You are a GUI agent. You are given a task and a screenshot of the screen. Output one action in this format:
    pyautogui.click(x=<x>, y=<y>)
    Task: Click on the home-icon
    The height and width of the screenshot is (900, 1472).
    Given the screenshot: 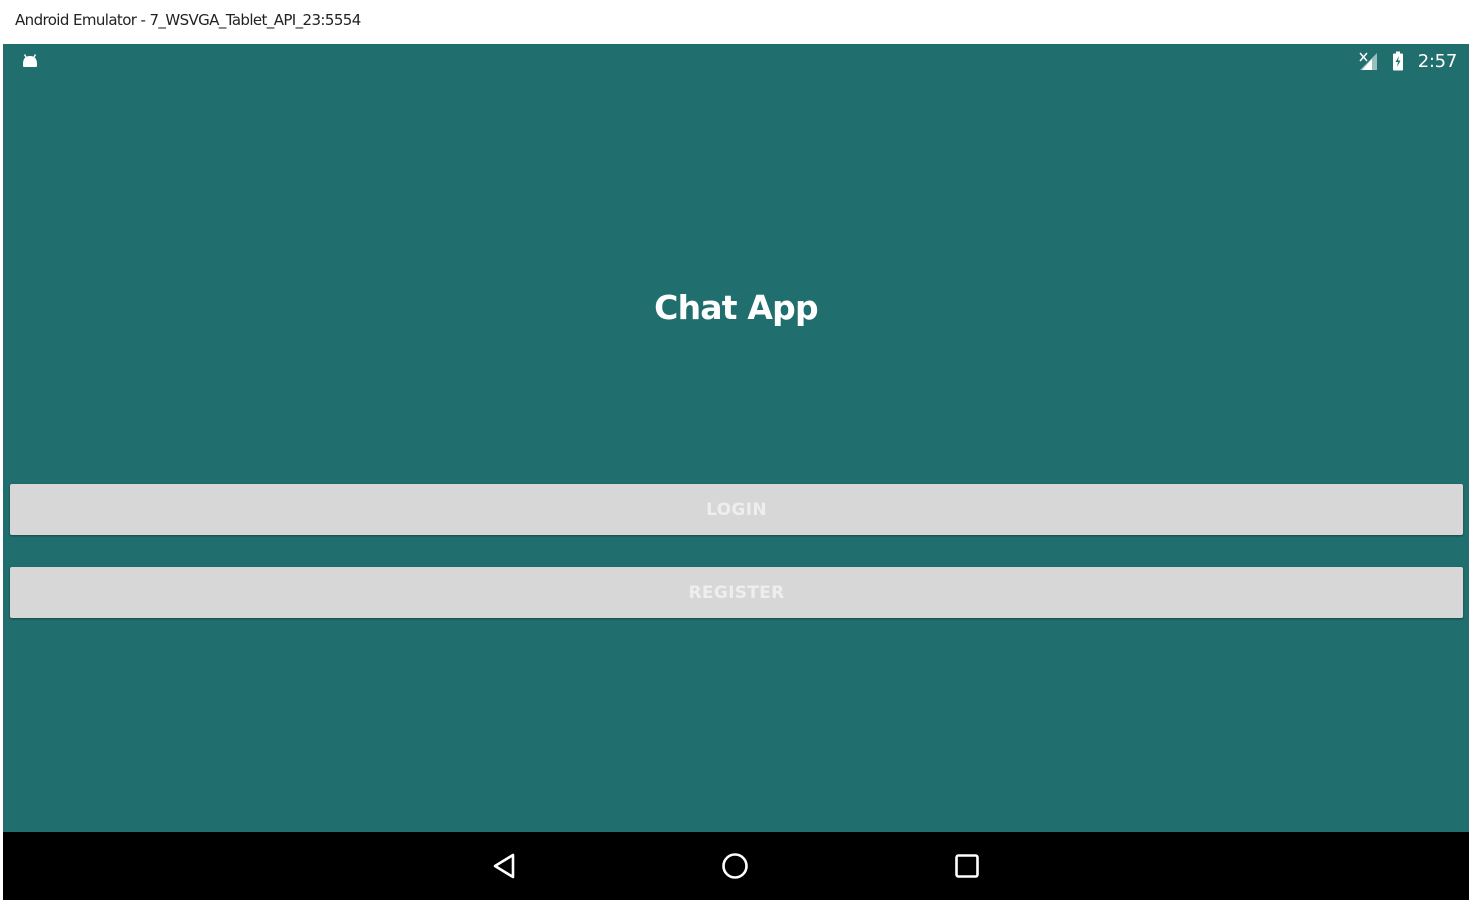 What is the action you would take?
    pyautogui.click(x=735, y=866)
    